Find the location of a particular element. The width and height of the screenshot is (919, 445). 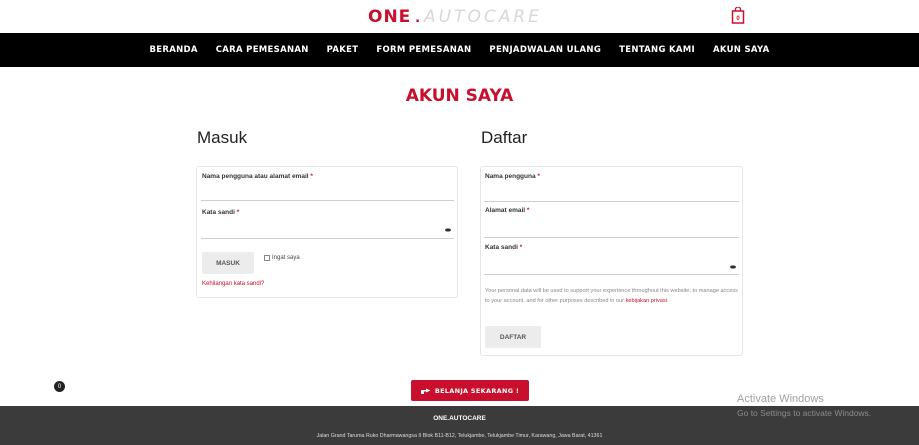

nav-item-beranda: BERANDA is located at coordinates (174, 50).